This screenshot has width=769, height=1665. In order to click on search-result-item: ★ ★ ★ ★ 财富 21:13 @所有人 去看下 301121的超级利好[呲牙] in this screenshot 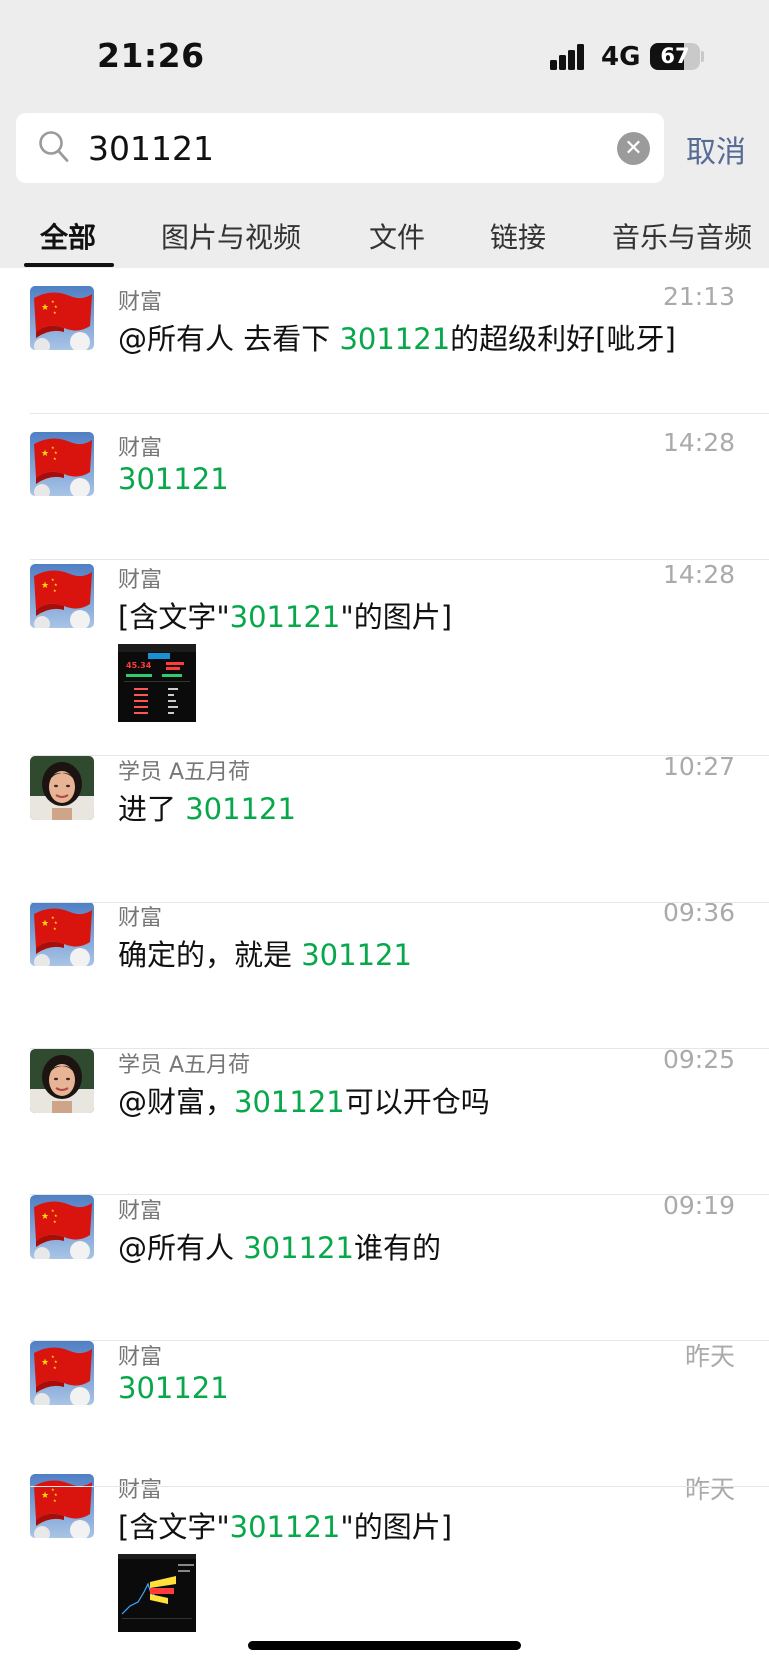, I will do `click(384, 338)`.